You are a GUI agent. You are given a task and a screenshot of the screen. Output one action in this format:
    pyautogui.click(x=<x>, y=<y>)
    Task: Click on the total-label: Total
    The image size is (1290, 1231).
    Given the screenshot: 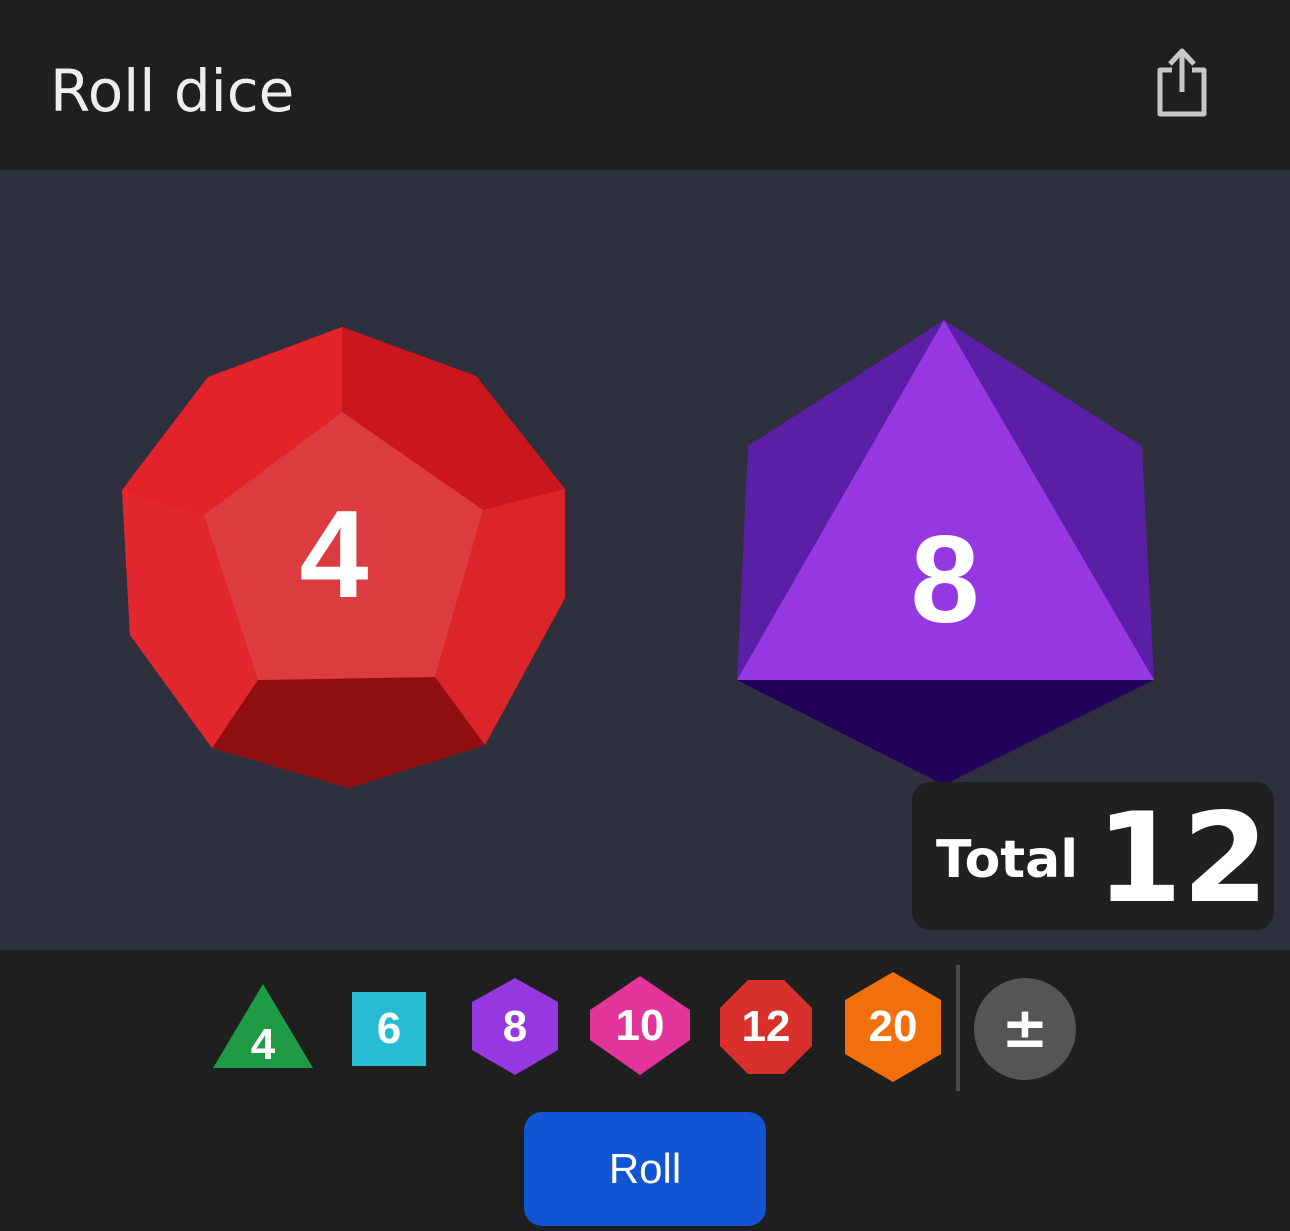 What is the action you would take?
    pyautogui.click(x=1007, y=860)
    